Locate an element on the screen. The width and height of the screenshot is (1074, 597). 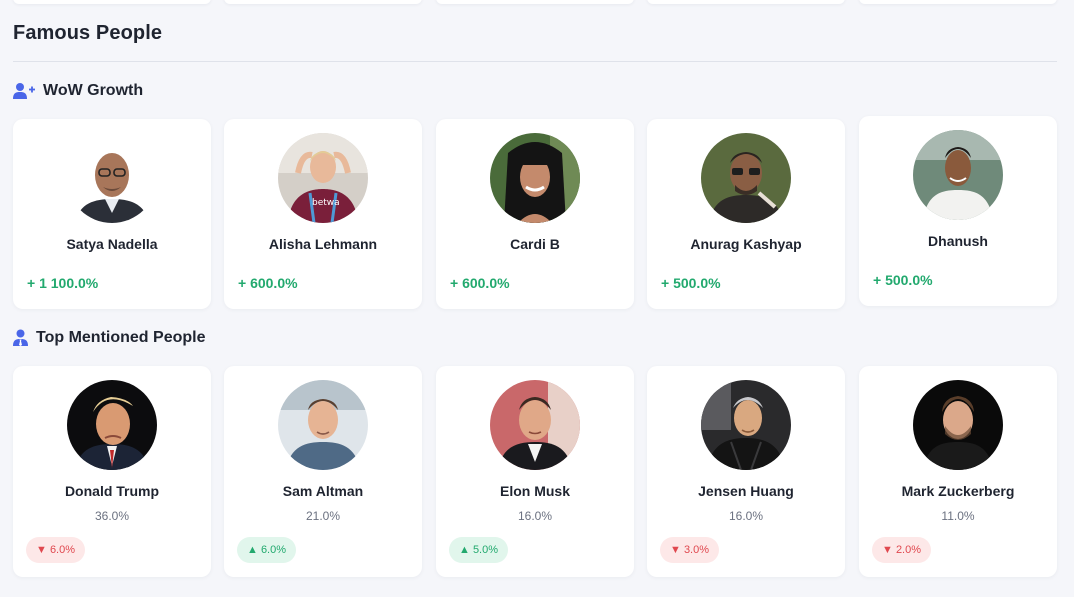
person-card-cardi-b: Cardi B + 600.0% is located at coordinates (535, 214).